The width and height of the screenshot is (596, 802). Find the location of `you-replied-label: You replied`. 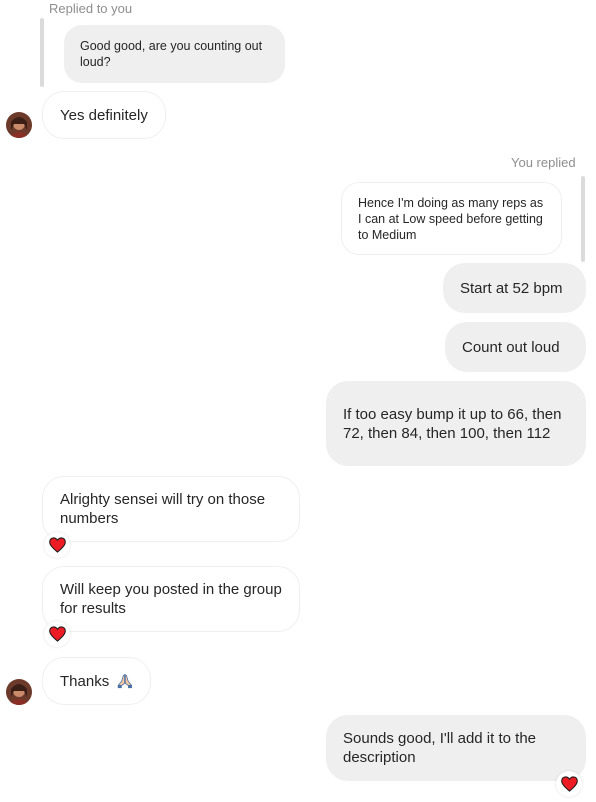

you-replied-label: You replied is located at coordinates (543, 162).